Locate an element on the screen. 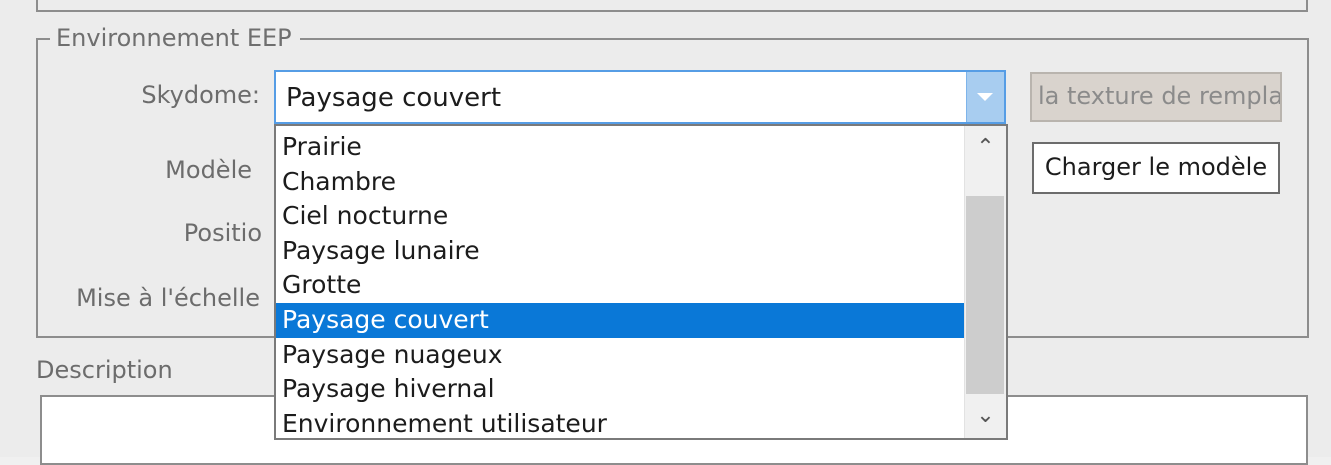 The height and width of the screenshot is (465, 1331). environment-group-title: Environnement EEP is located at coordinates (175, 38).